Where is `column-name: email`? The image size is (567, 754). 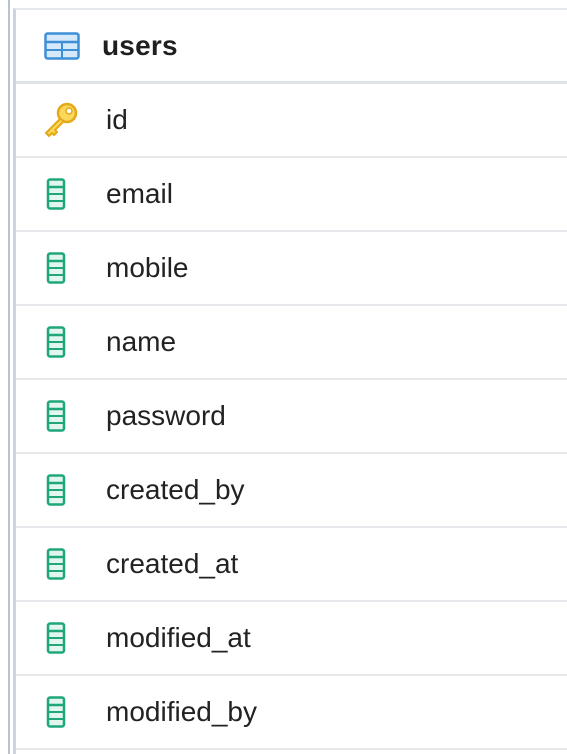 column-name: email is located at coordinates (139, 193).